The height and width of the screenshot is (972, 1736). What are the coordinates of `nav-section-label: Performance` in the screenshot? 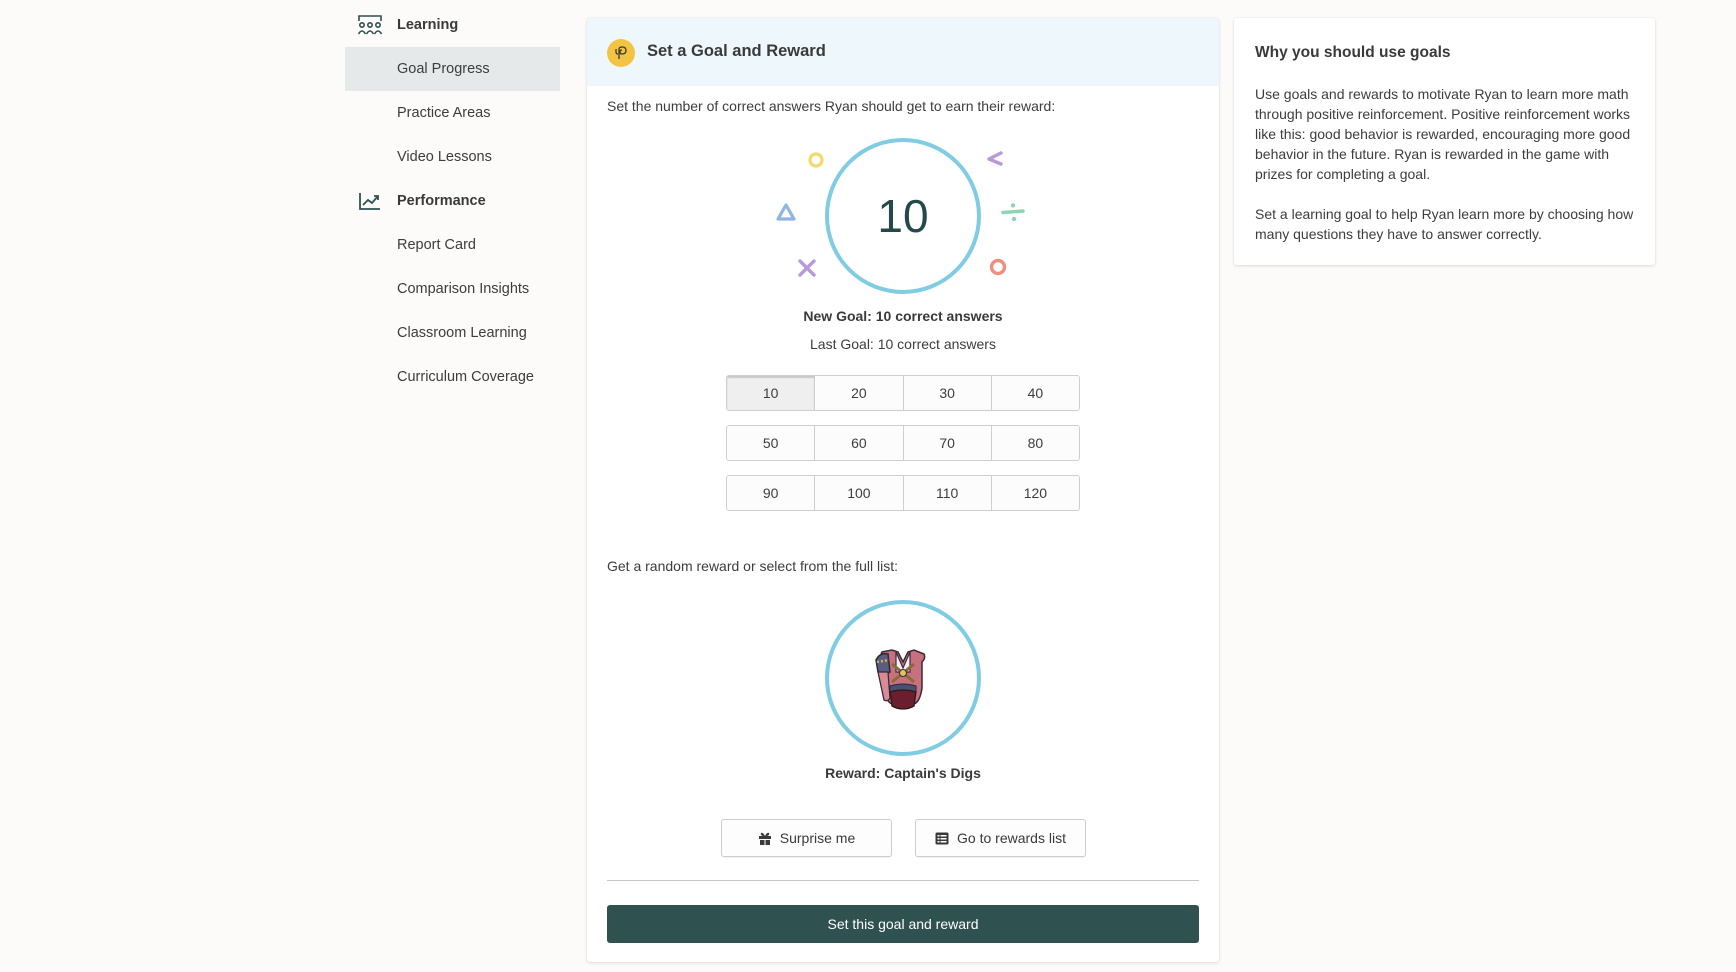 It's located at (441, 201).